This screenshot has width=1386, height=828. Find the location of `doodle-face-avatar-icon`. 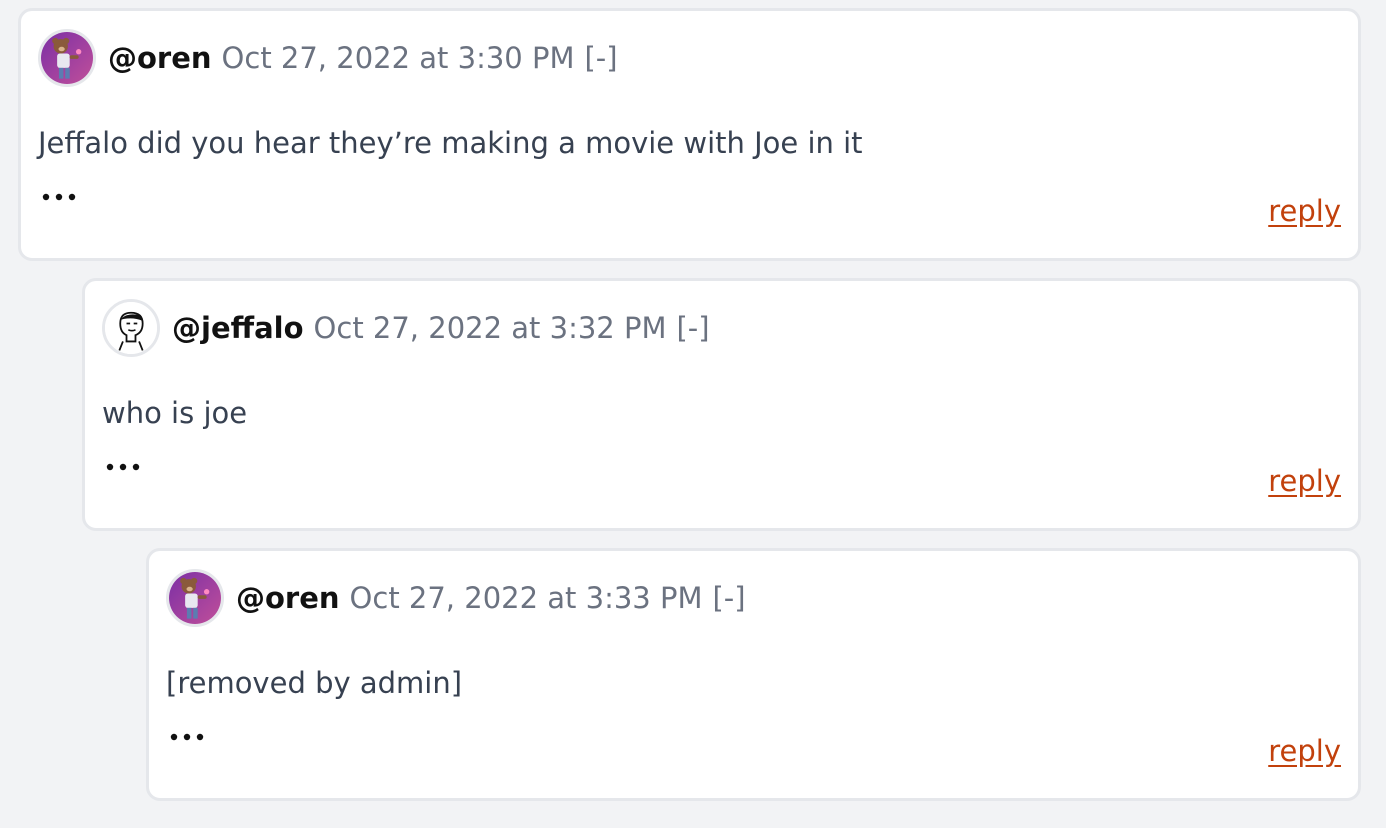

doodle-face-avatar-icon is located at coordinates (131, 328).